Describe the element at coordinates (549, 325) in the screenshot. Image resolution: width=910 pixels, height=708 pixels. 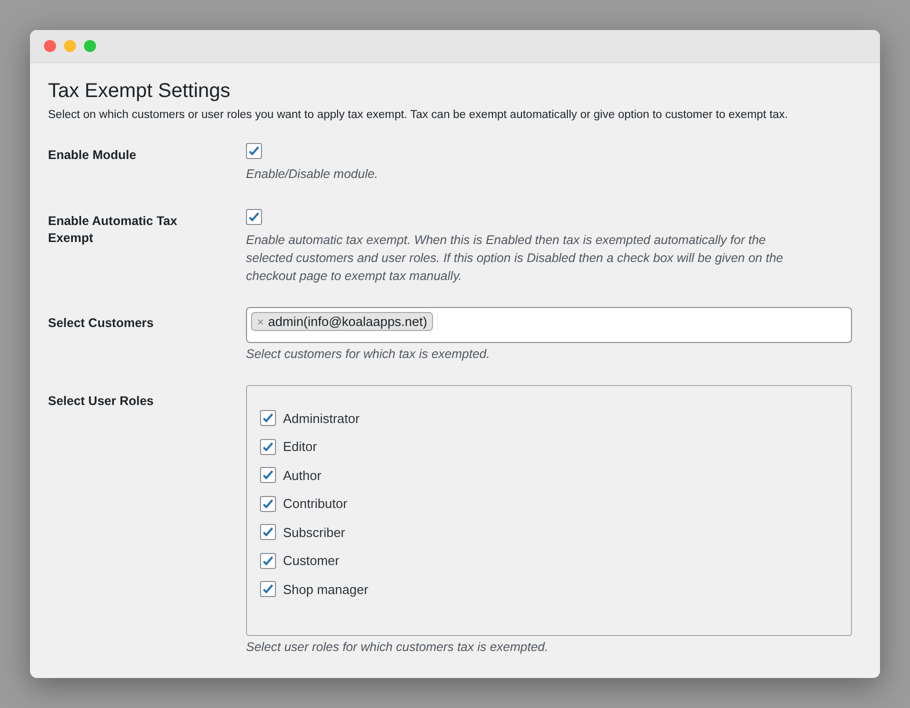
I see `customer-select-field: × admin(info@koalaapps.net)` at that location.